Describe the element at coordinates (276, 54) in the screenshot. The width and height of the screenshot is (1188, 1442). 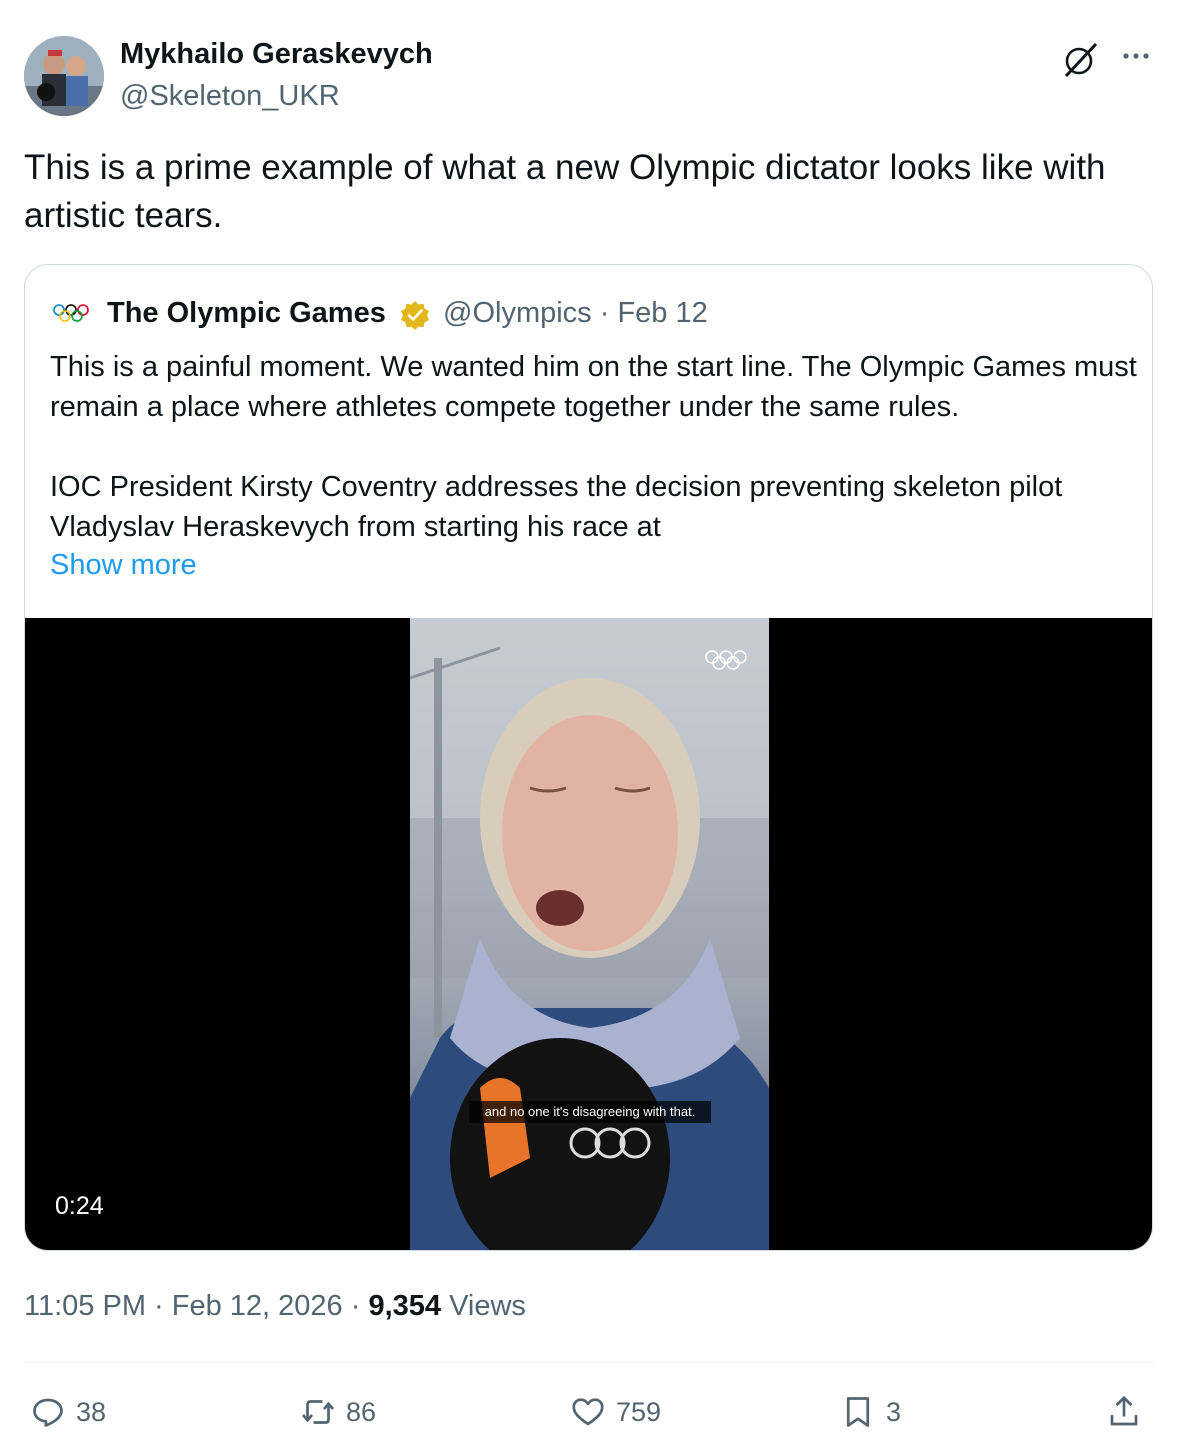
I see `author-name: Mykhailo Geraskevych` at that location.